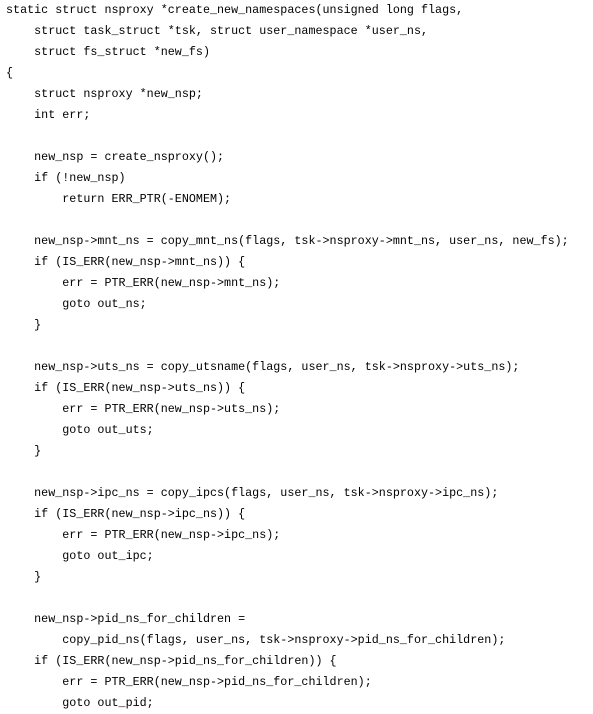  What do you see at coordinates (48, 115) in the screenshot?
I see `code-line: int err;` at bounding box center [48, 115].